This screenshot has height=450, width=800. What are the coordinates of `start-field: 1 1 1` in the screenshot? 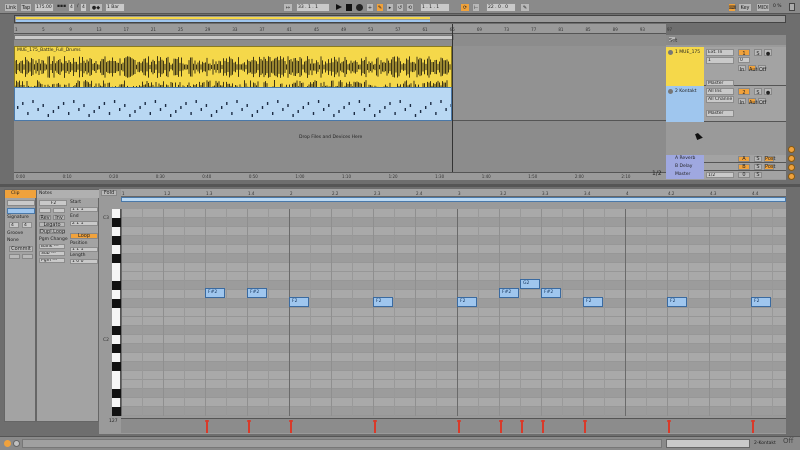 It's located at (84, 209).